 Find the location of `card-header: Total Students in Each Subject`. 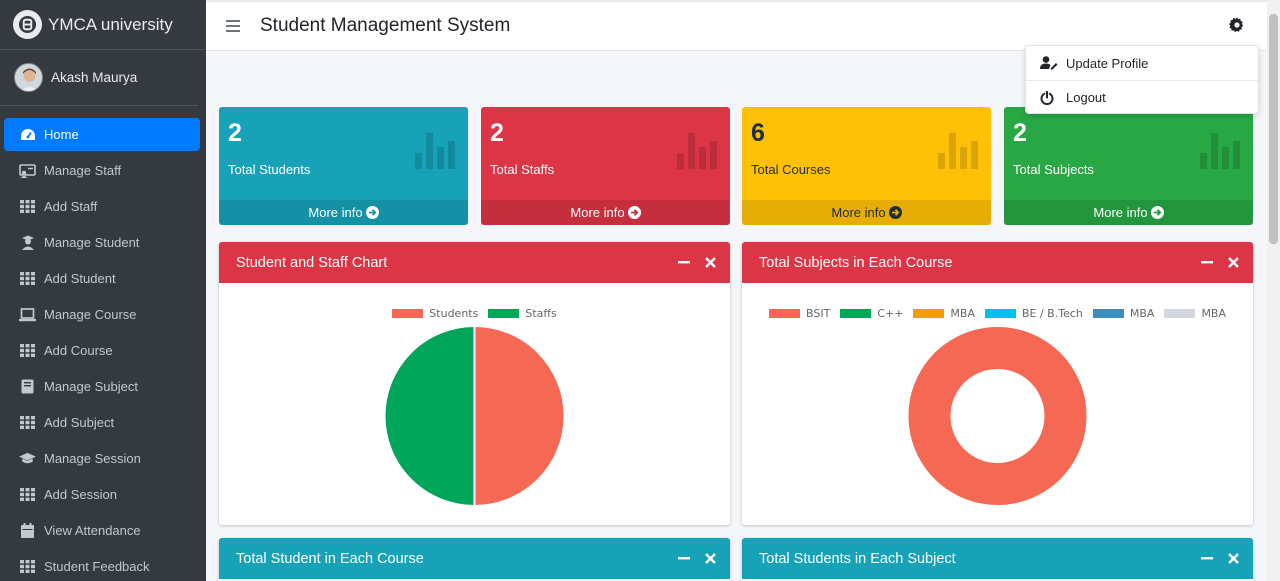

card-header: Total Students in Each Subject is located at coordinates (997, 558).